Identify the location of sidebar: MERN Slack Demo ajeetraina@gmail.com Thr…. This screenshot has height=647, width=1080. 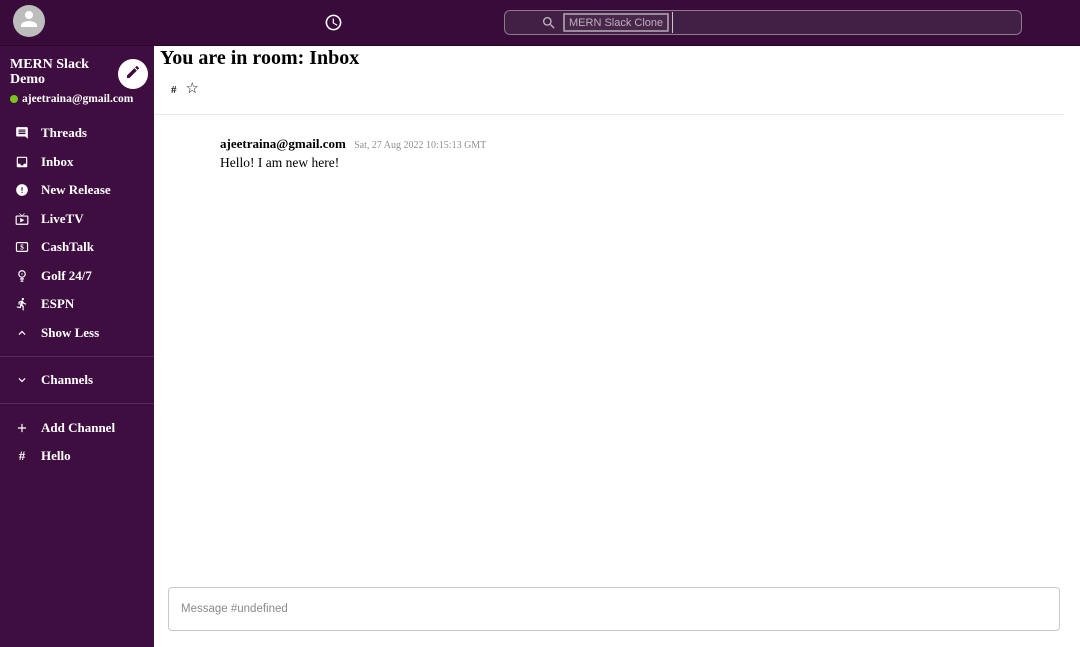
(77, 346).